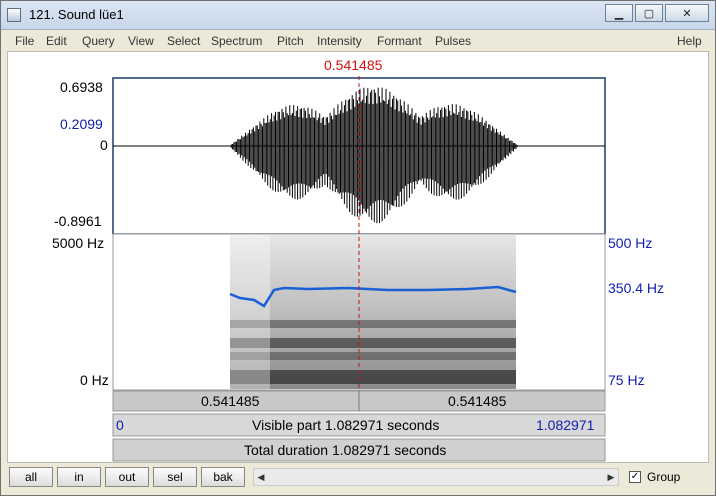 The image size is (716, 496). Describe the element at coordinates (290, 41) in the screenshot. I see `menu-pitch: Pitch` at that location.